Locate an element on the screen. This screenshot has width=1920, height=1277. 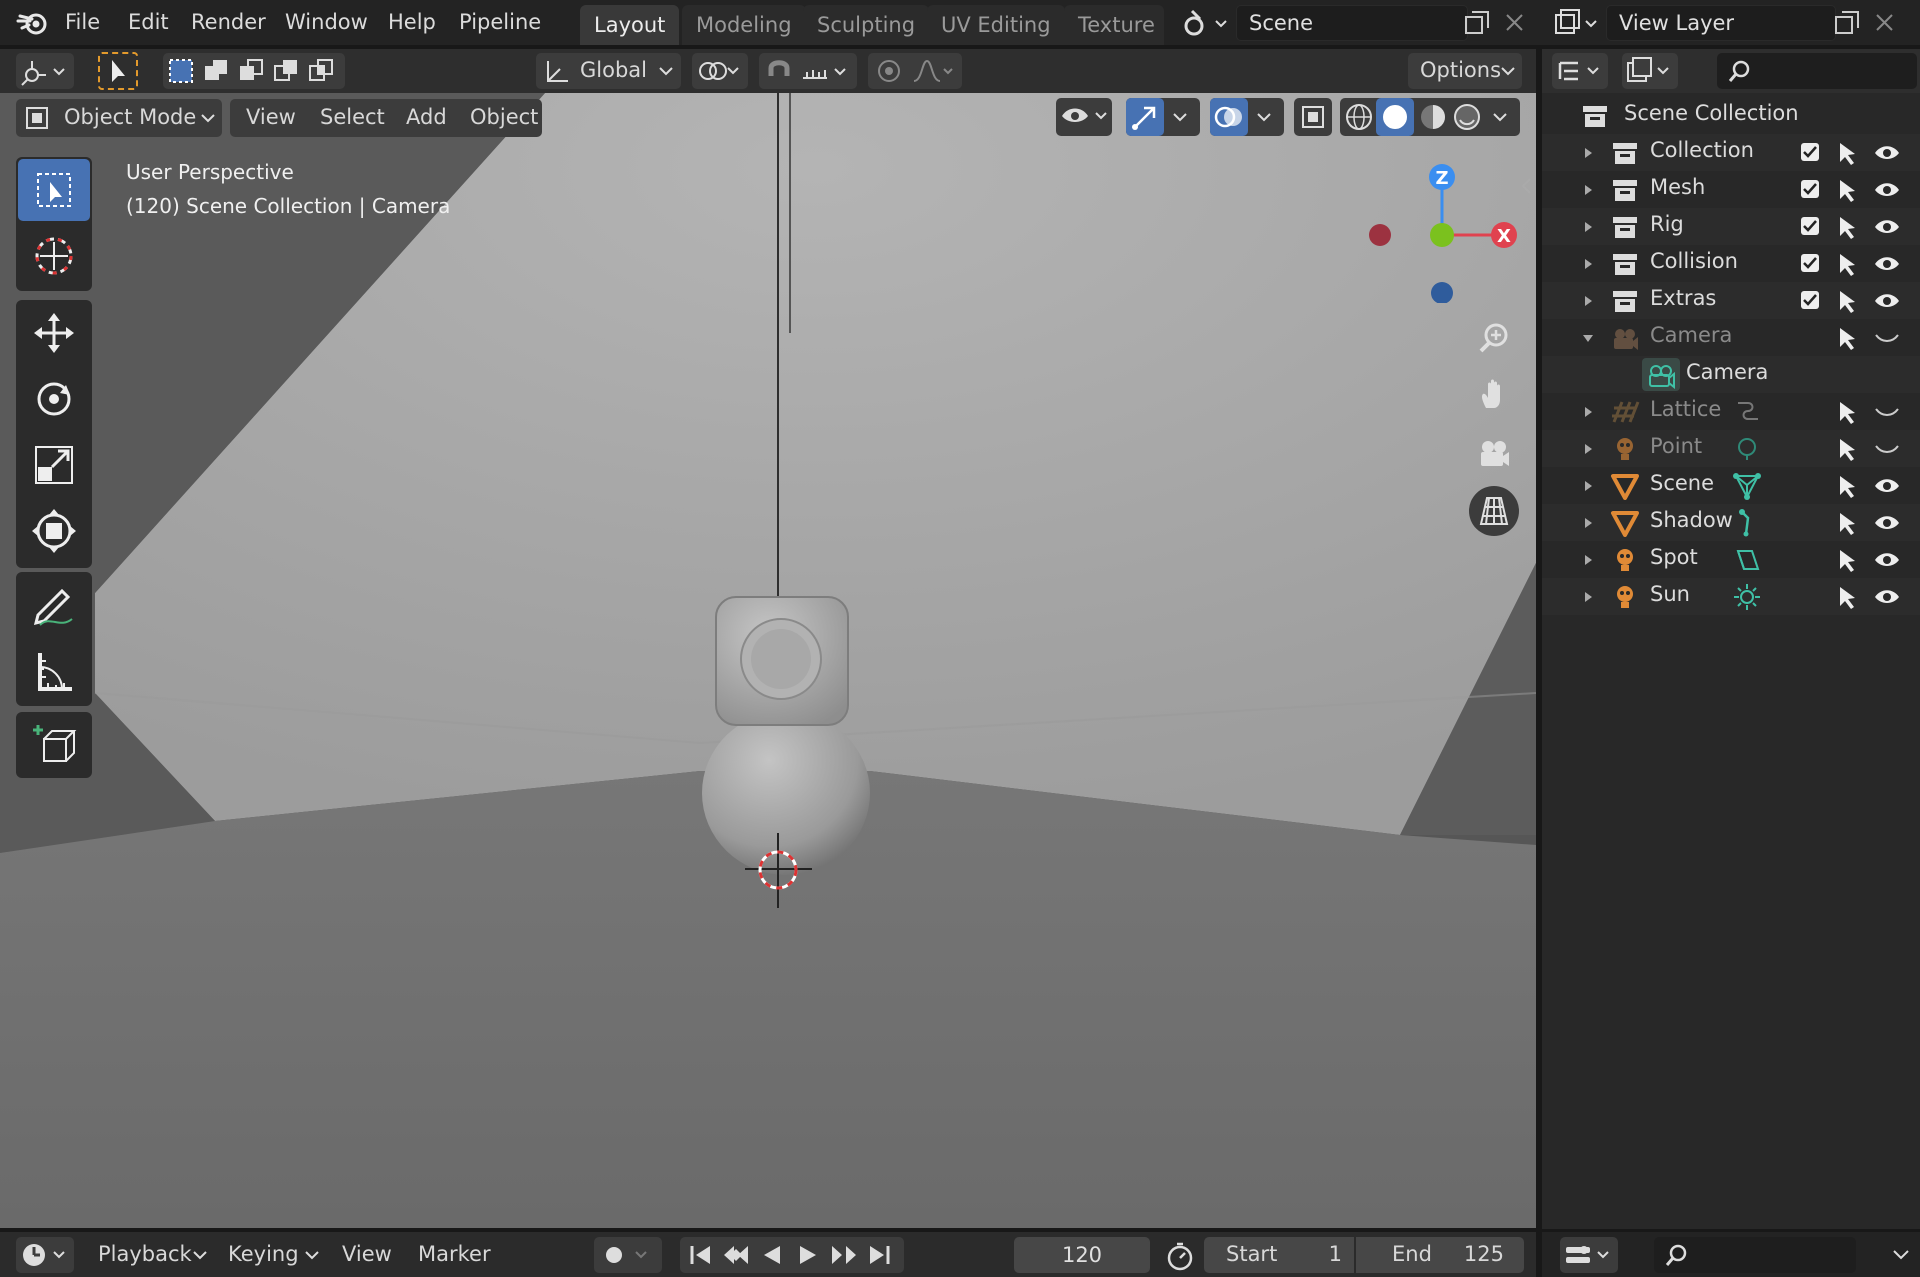
menu-playback: Playback is located at coordinates (145, 1254).